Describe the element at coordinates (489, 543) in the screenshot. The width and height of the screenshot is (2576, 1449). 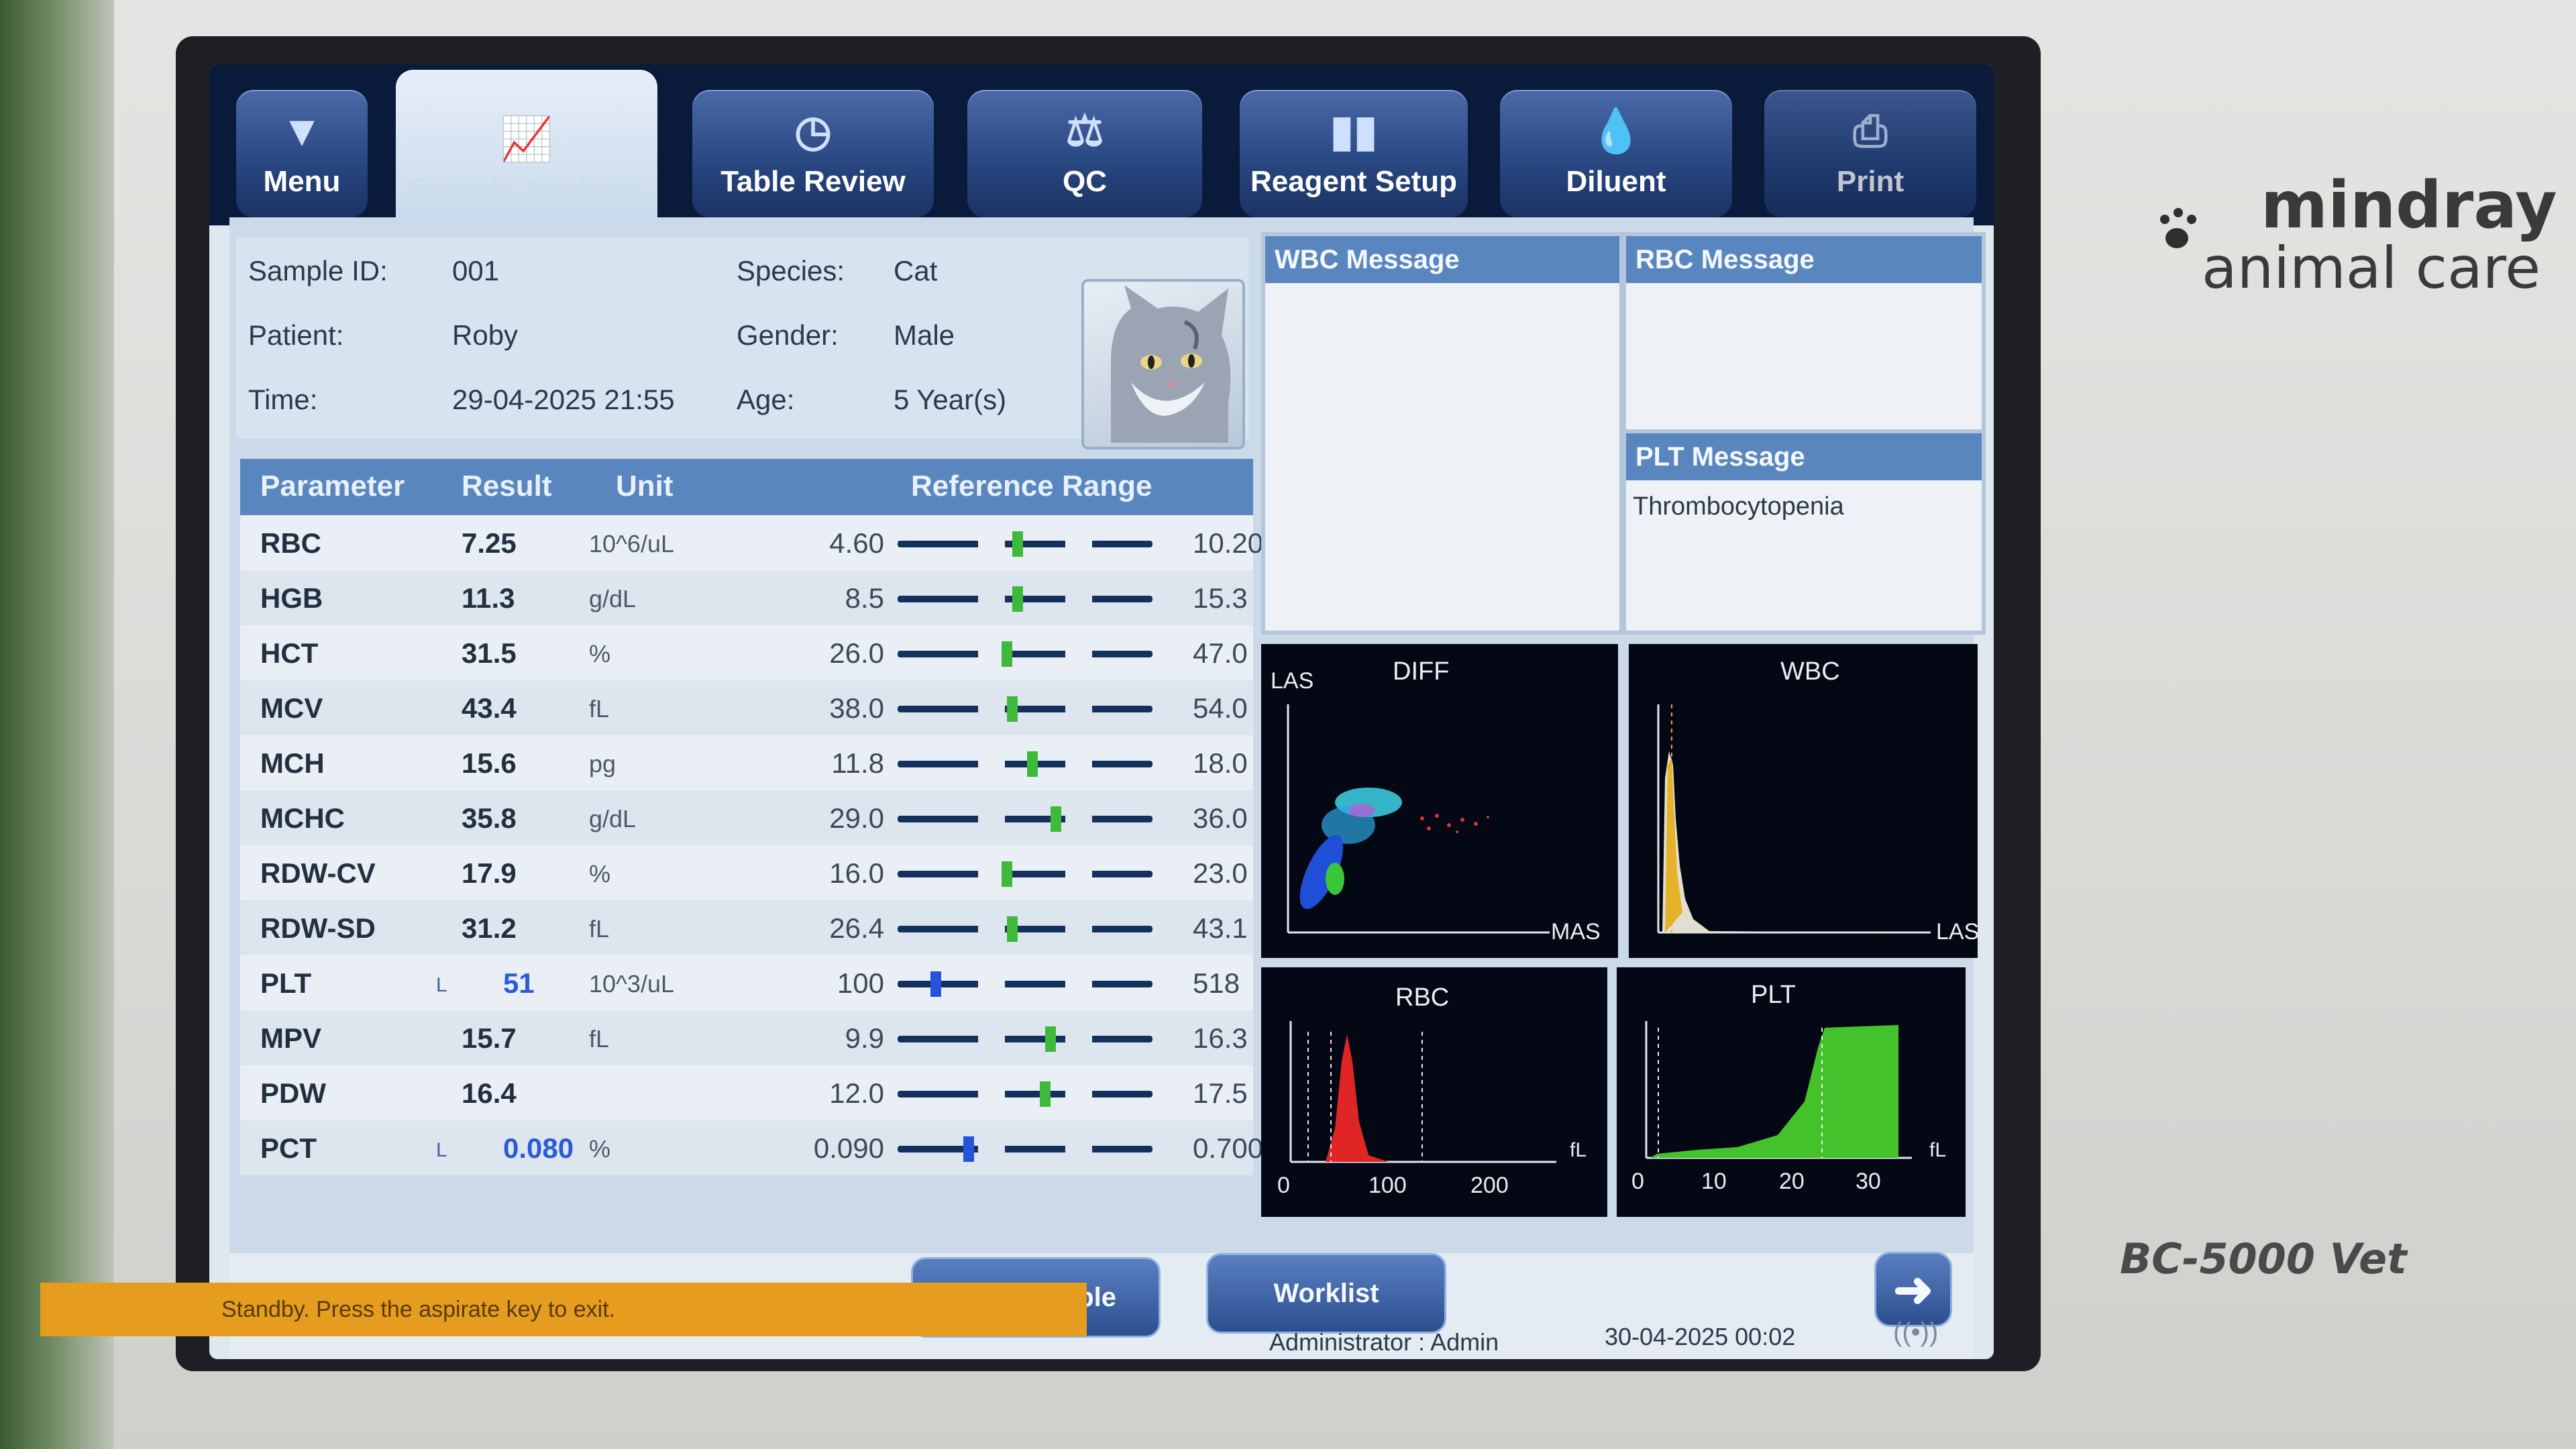
I see `result-value: 7.25` at that location.